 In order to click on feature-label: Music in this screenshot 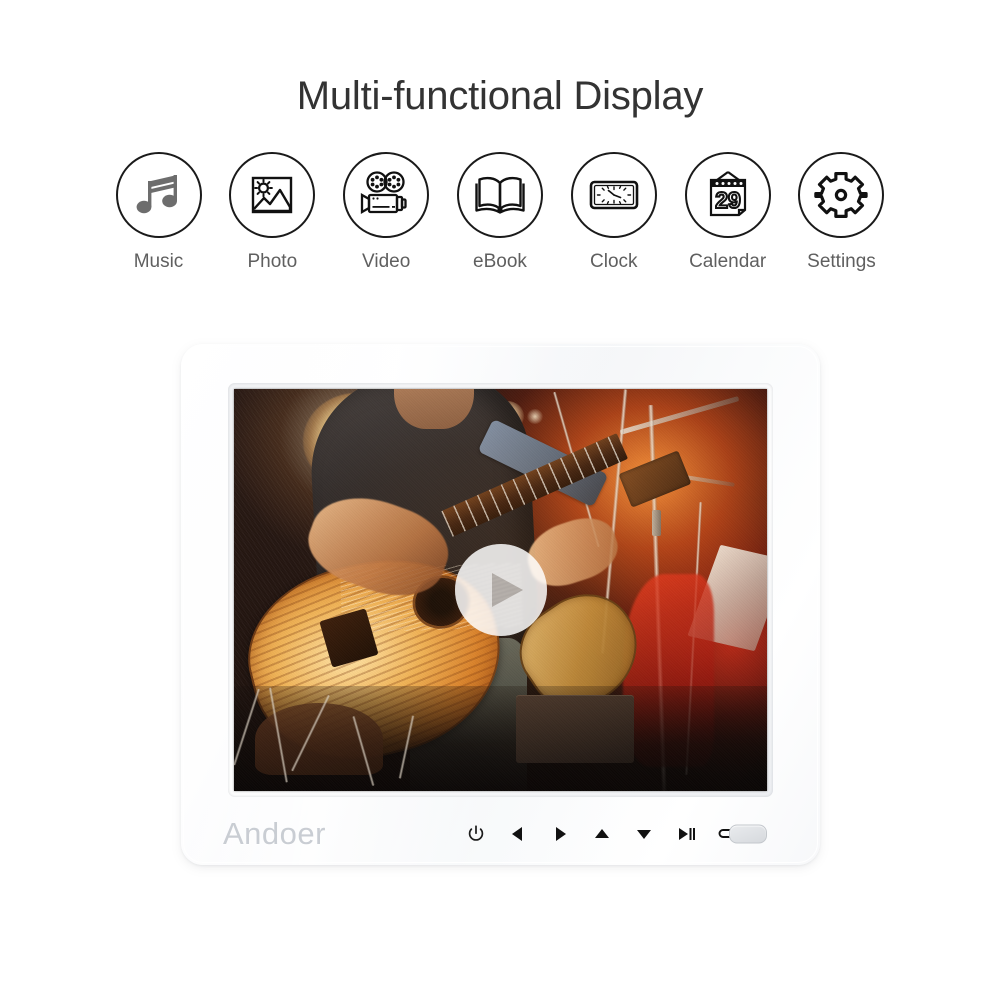, I will do `click(158, 261)`.